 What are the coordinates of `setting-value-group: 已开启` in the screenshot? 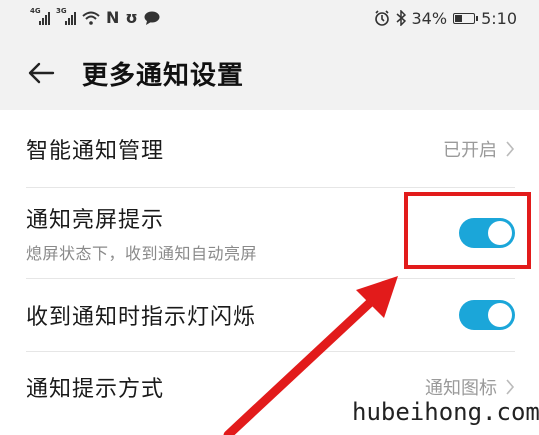 It's located at (479, 149).